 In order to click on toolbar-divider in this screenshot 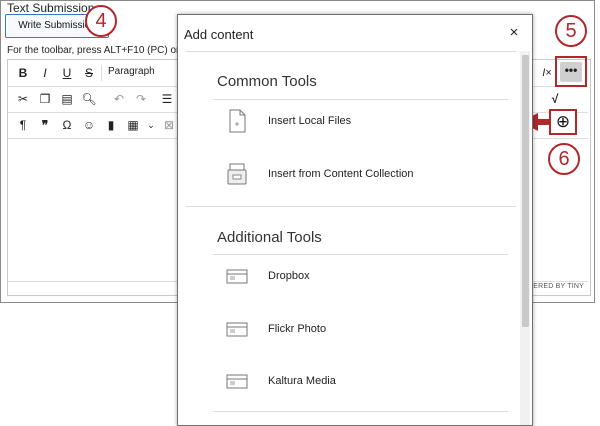, I will do `click(101, 73)`.